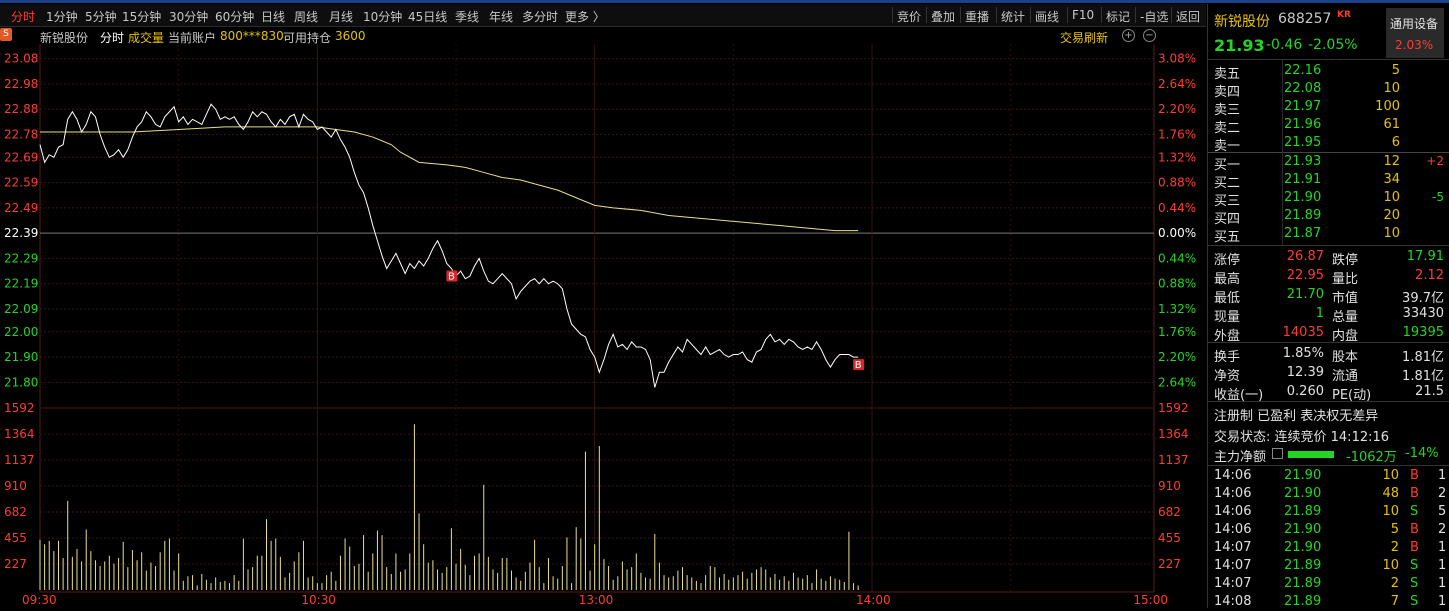 Image resolution: width=1449 pixels, height=611 pixels. What do you see at coordinates (1177, 59) in the screenshot?
I see `pct-tick-label: 3.08%` at bounding box center [1177, 59].